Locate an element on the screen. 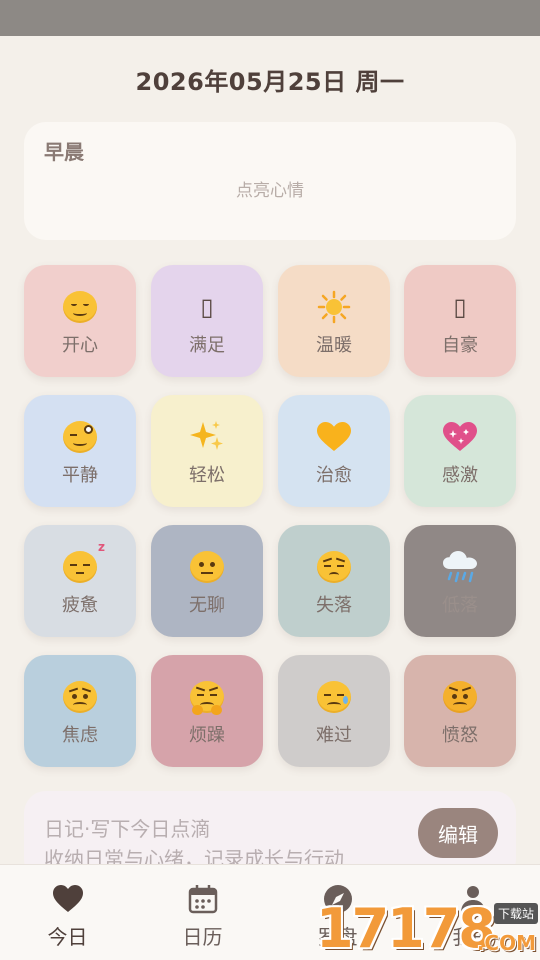 This screenshot has height=960, width=540. mood-label: 失落 is located at coordinates (334, 605).